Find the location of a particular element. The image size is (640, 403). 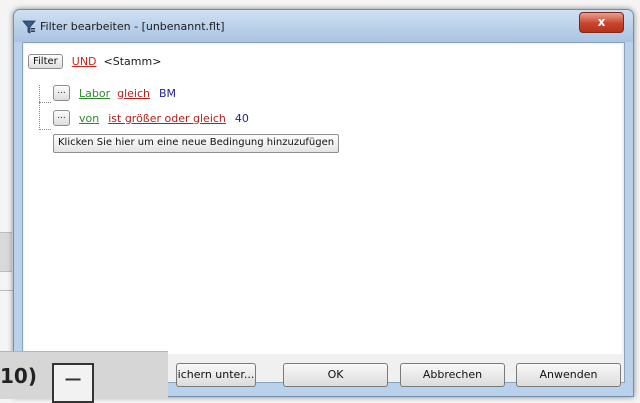

partial-text: 10) is located at coordinates (18, 376).